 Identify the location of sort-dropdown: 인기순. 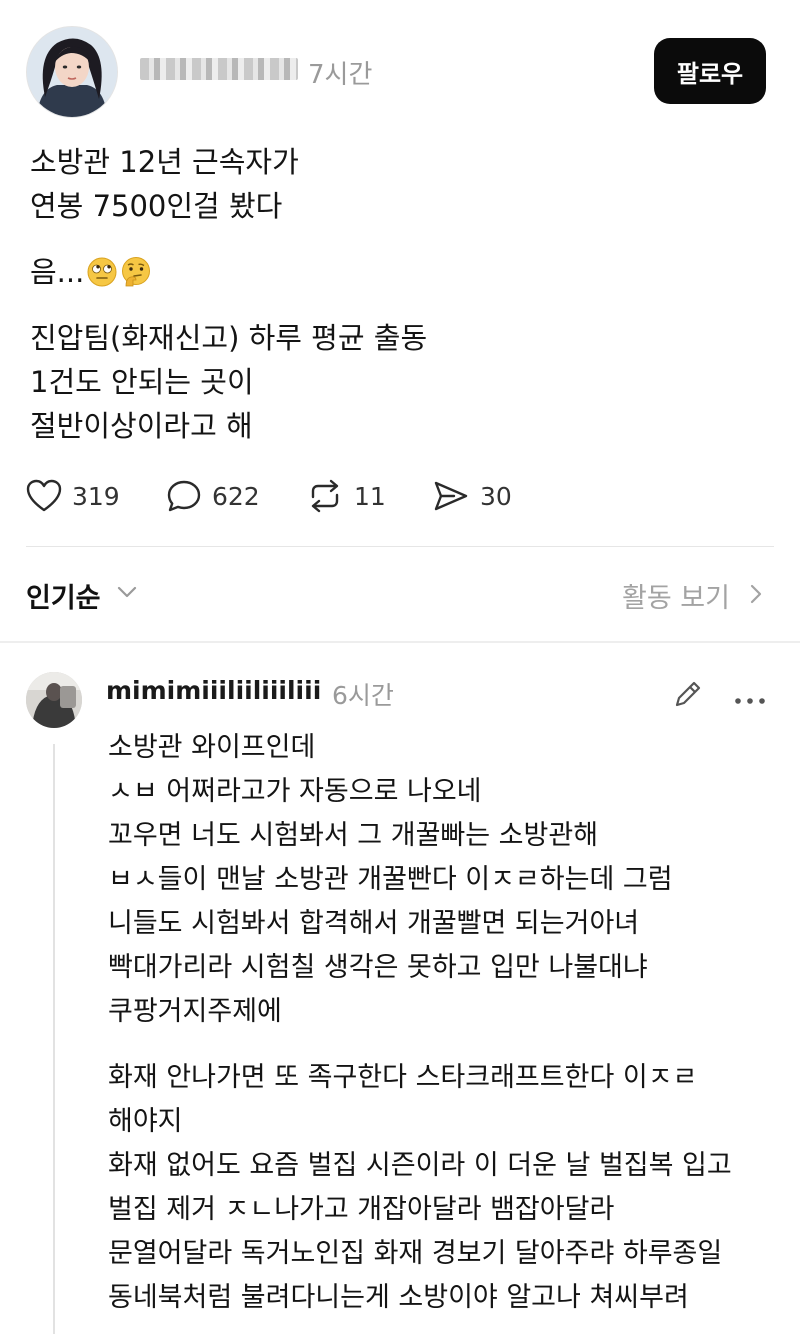
(63, 595).